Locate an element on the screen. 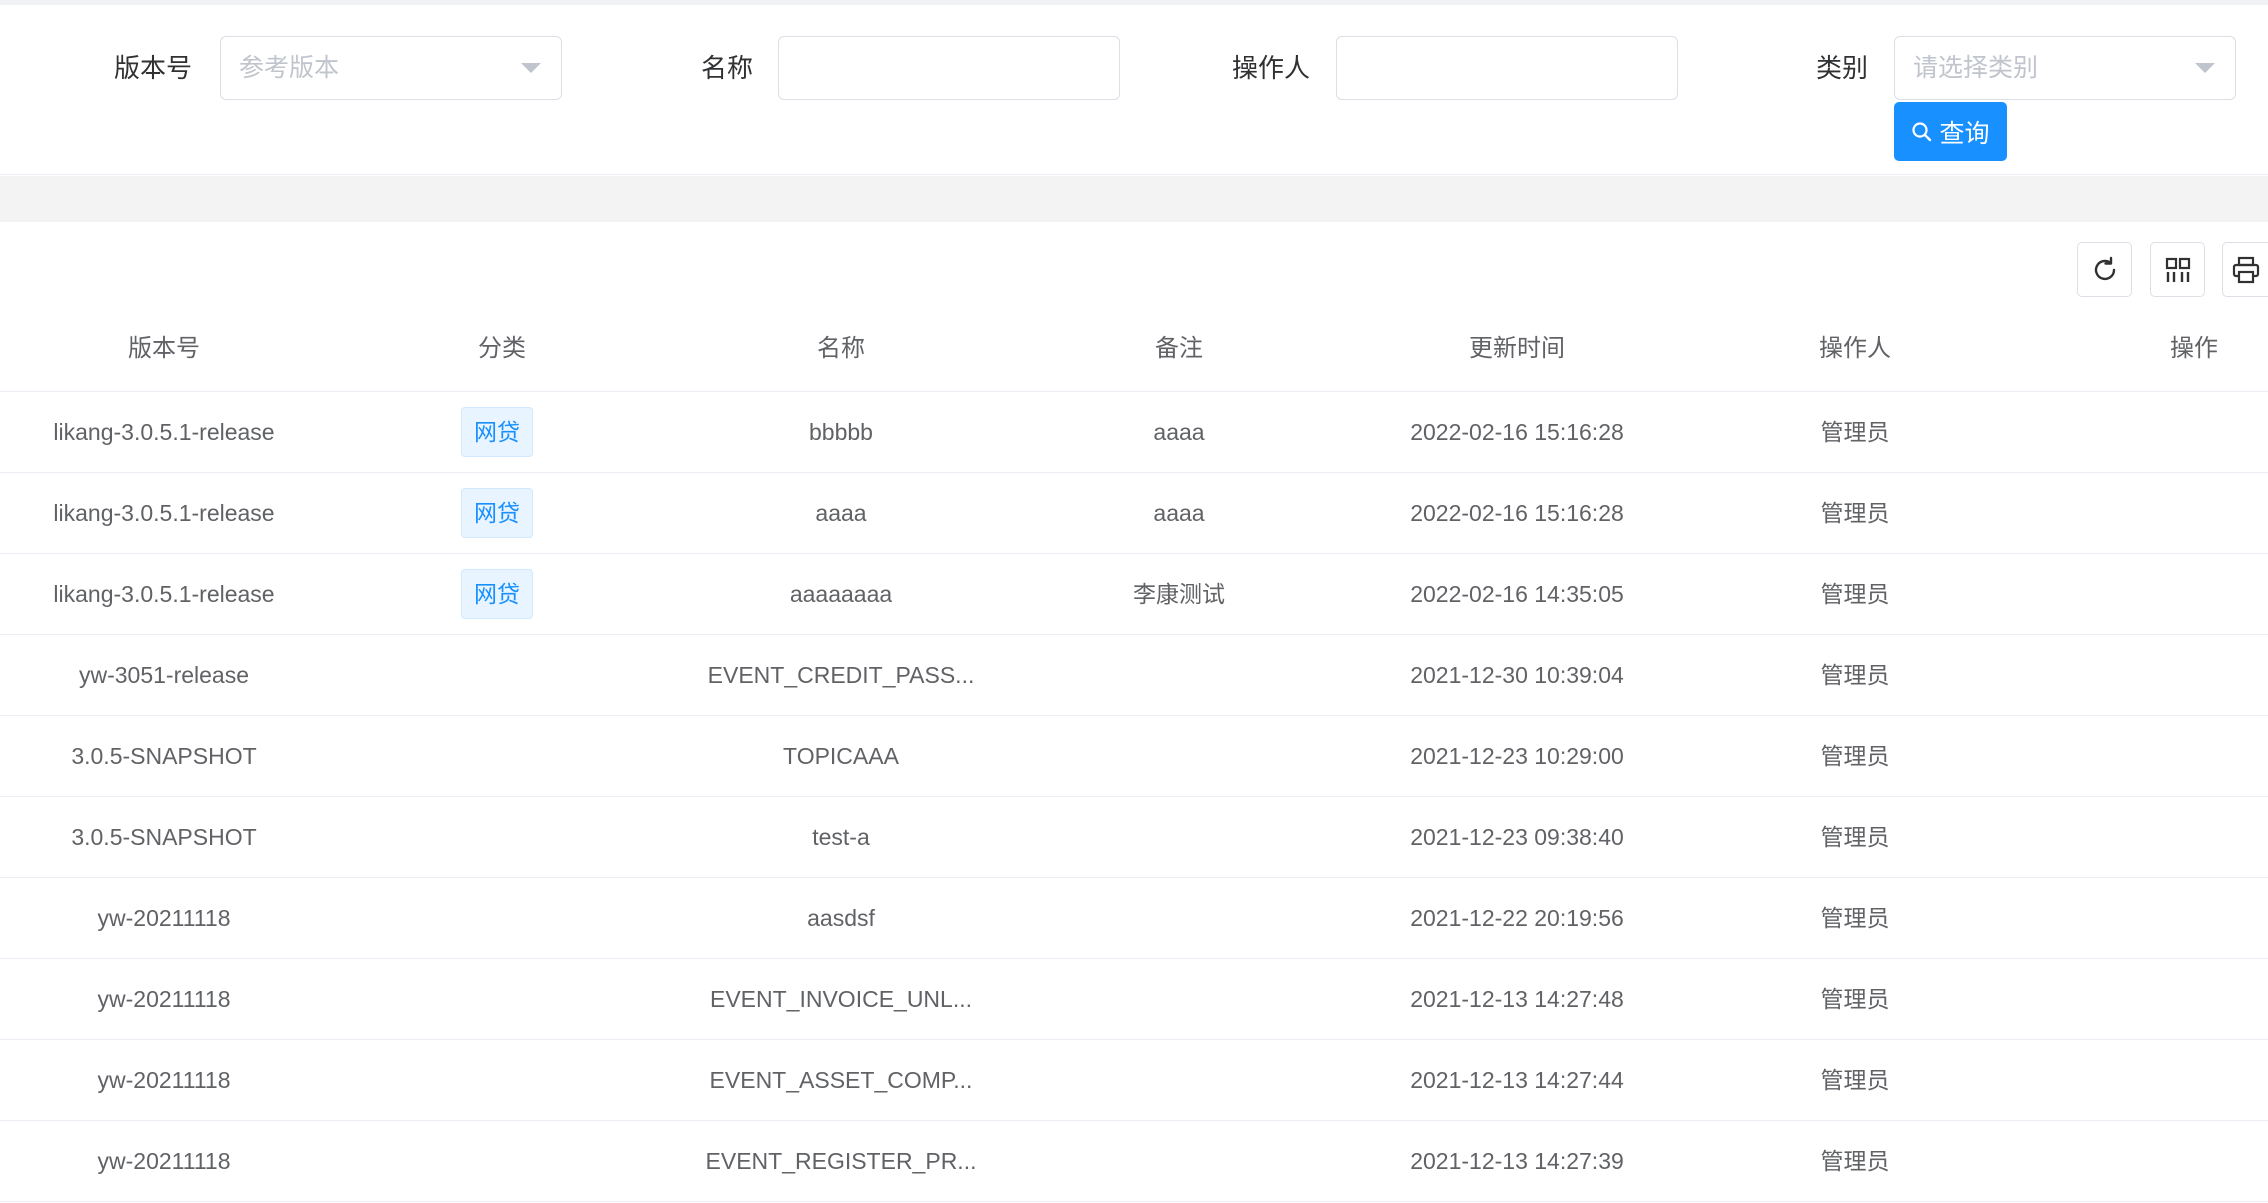  columns-icon is located at coordinates (2177, 269).